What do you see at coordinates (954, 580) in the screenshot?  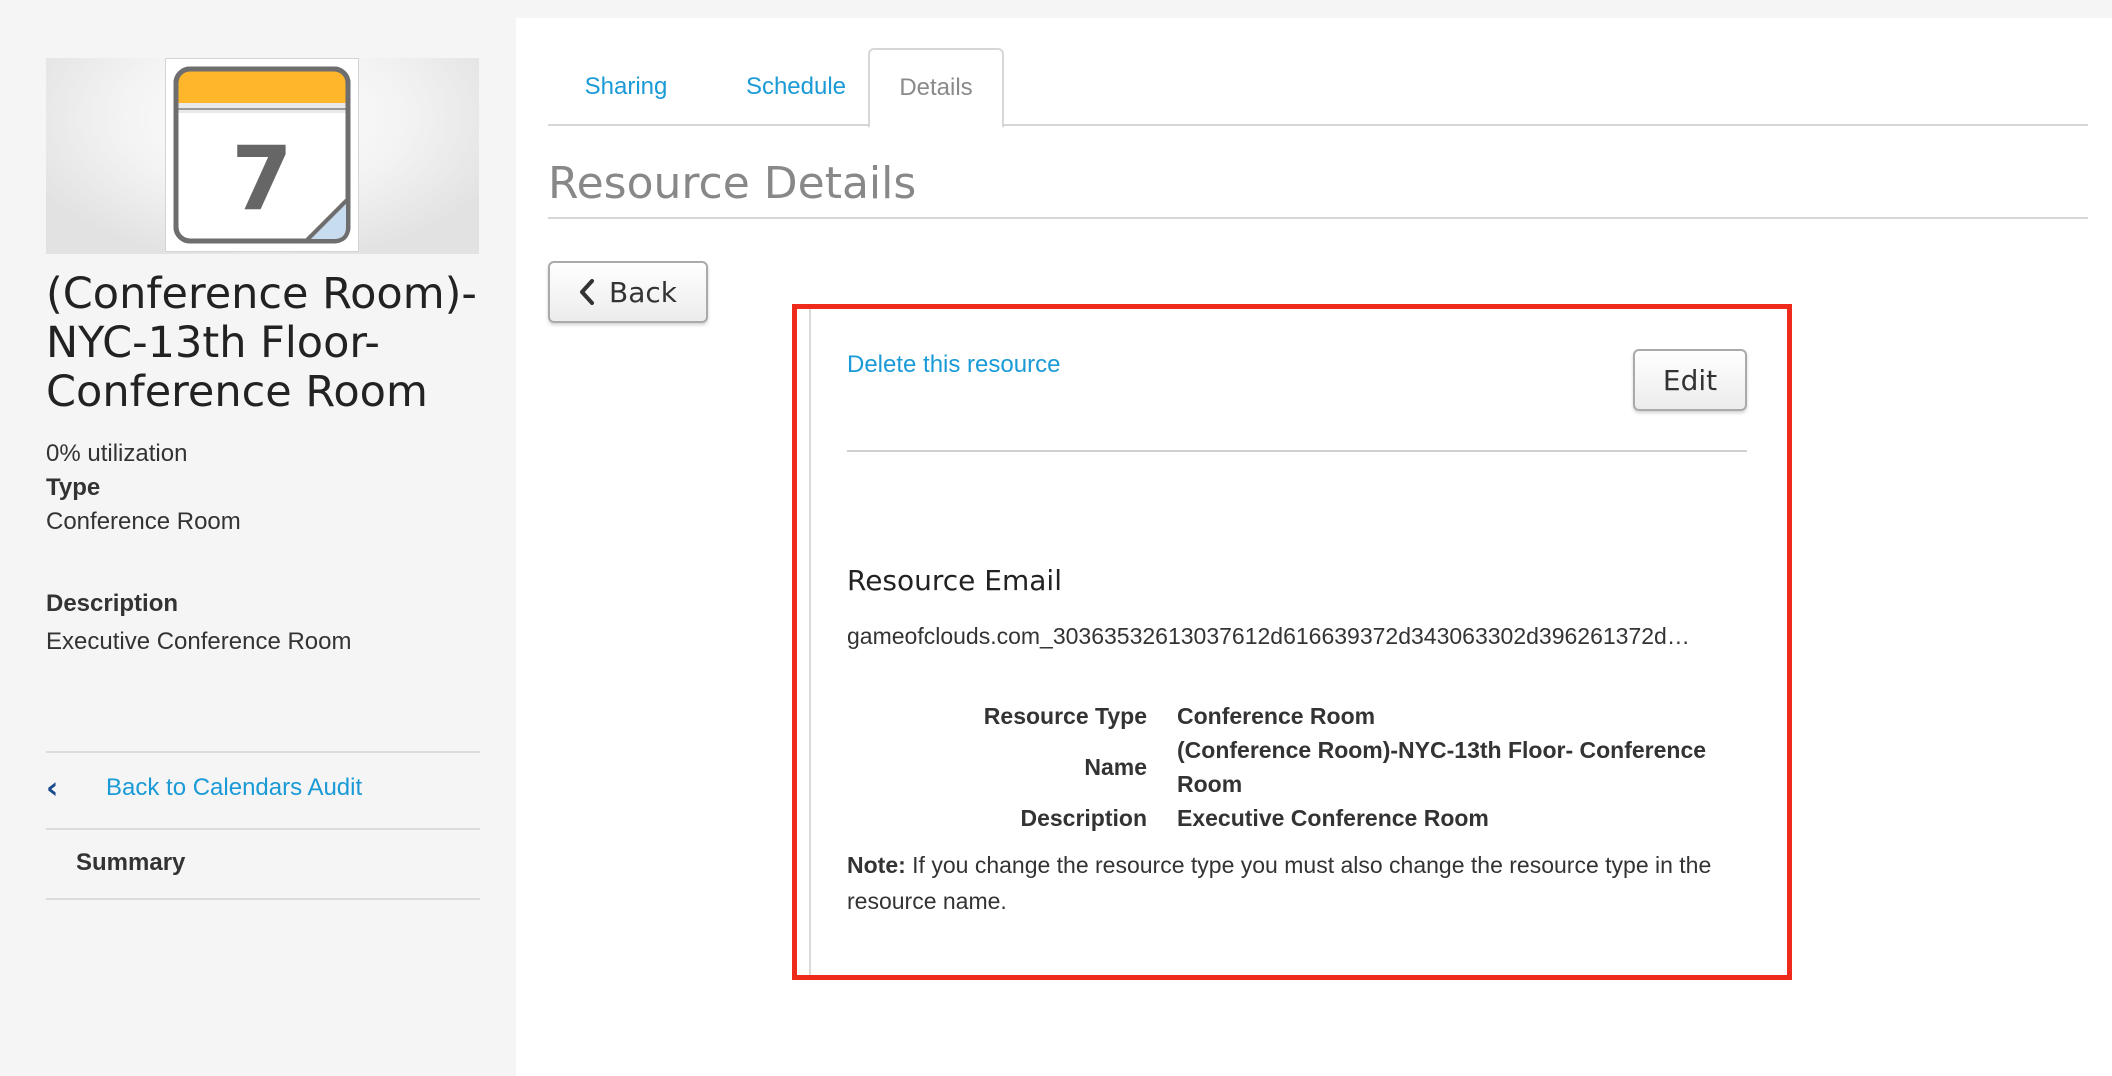 I see `resource-email-heading: Resource Email` at bounding box center [954, 580].